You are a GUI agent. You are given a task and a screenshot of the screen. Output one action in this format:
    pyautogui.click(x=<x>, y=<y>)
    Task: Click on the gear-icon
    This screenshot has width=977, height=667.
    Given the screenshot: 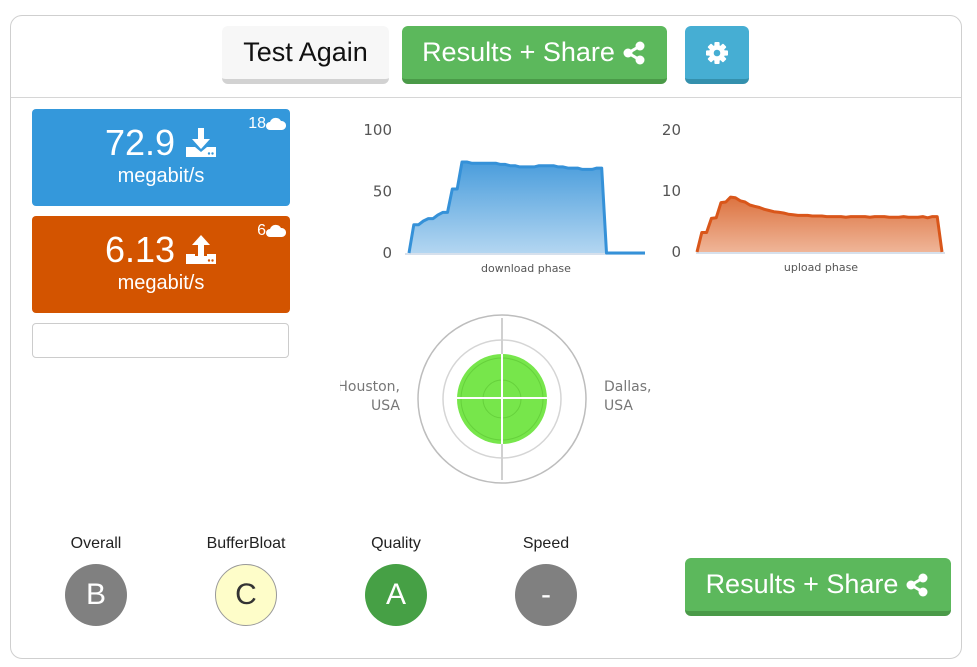 What is the action you would take?
    pyautogui.click(x=717, y=52)
    